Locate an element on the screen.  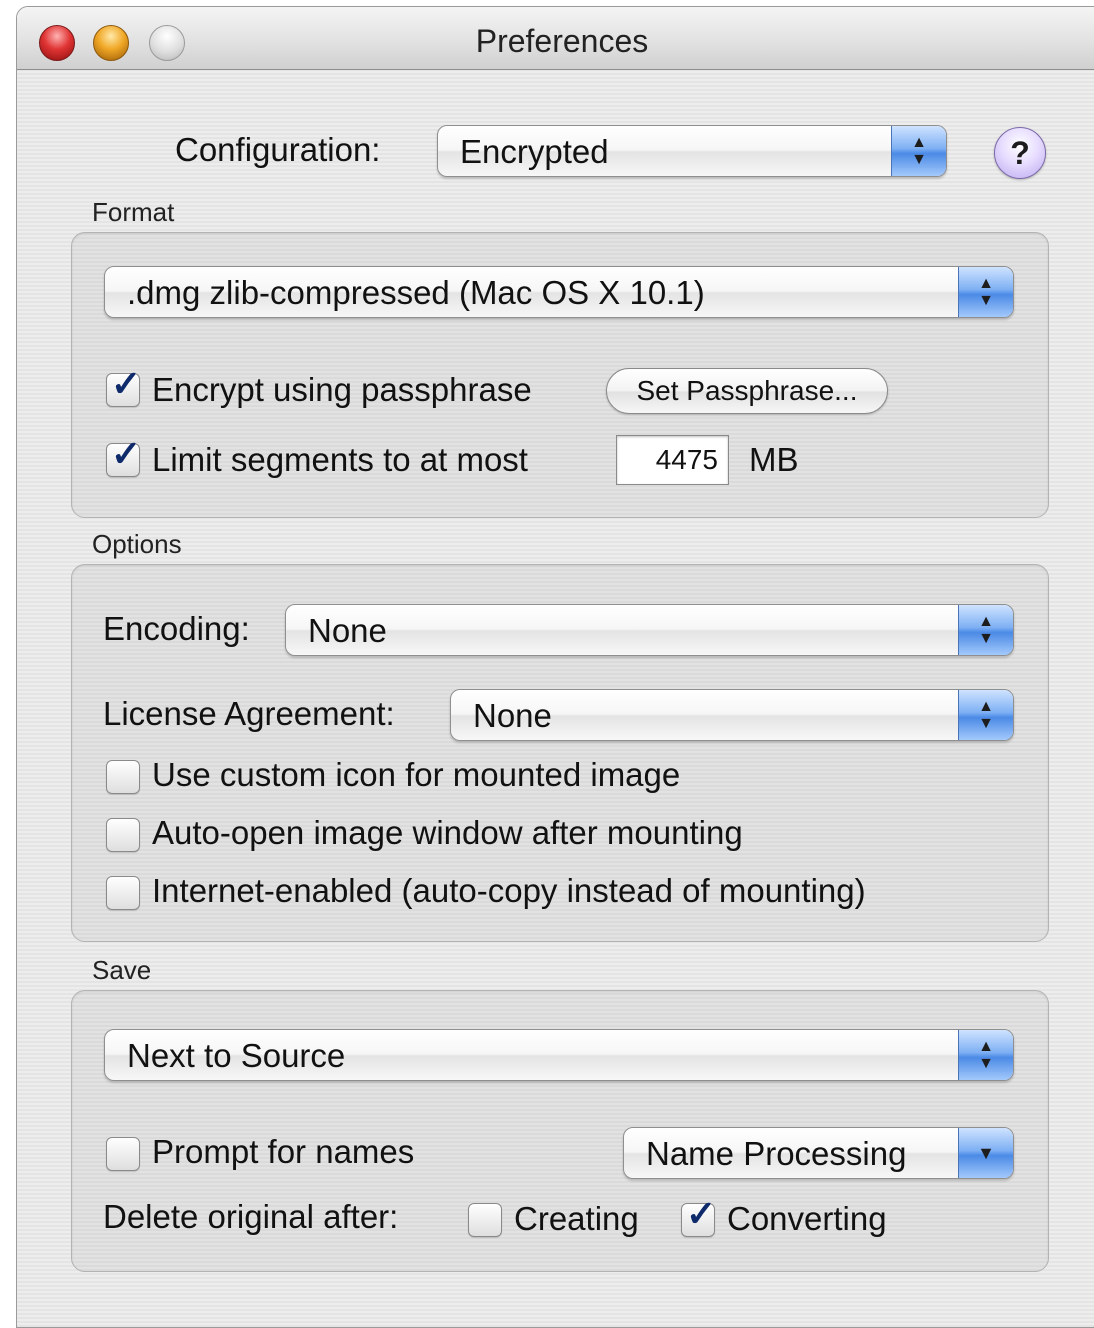
format-section-label: Format is located at coordinates (133, 212).